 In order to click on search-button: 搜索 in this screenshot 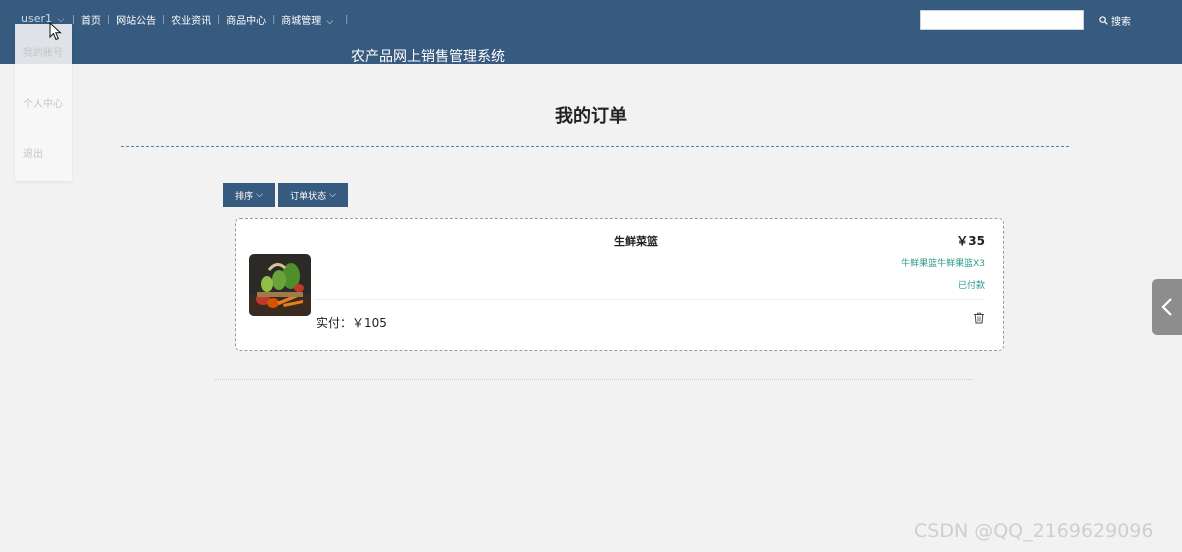, I will do `click(1115, 20)`.